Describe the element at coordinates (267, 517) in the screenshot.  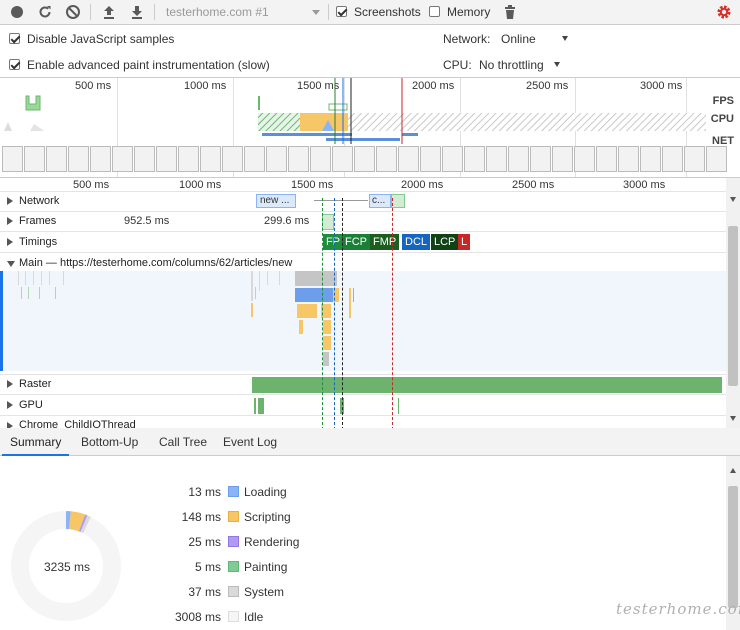
I see `scripting-label: Scripting` at that location.